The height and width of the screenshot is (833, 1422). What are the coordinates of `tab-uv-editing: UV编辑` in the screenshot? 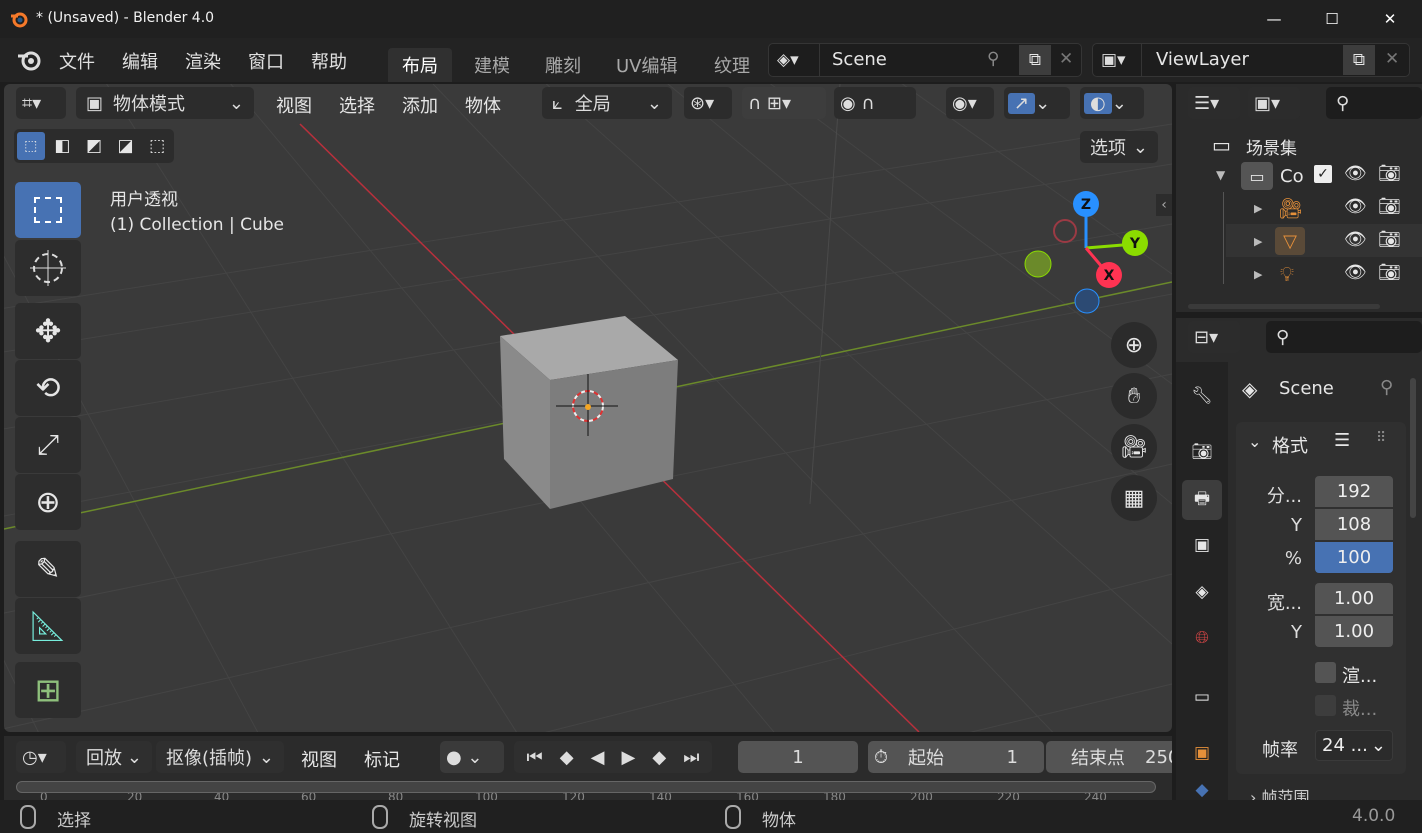 It's located at (647, 65).